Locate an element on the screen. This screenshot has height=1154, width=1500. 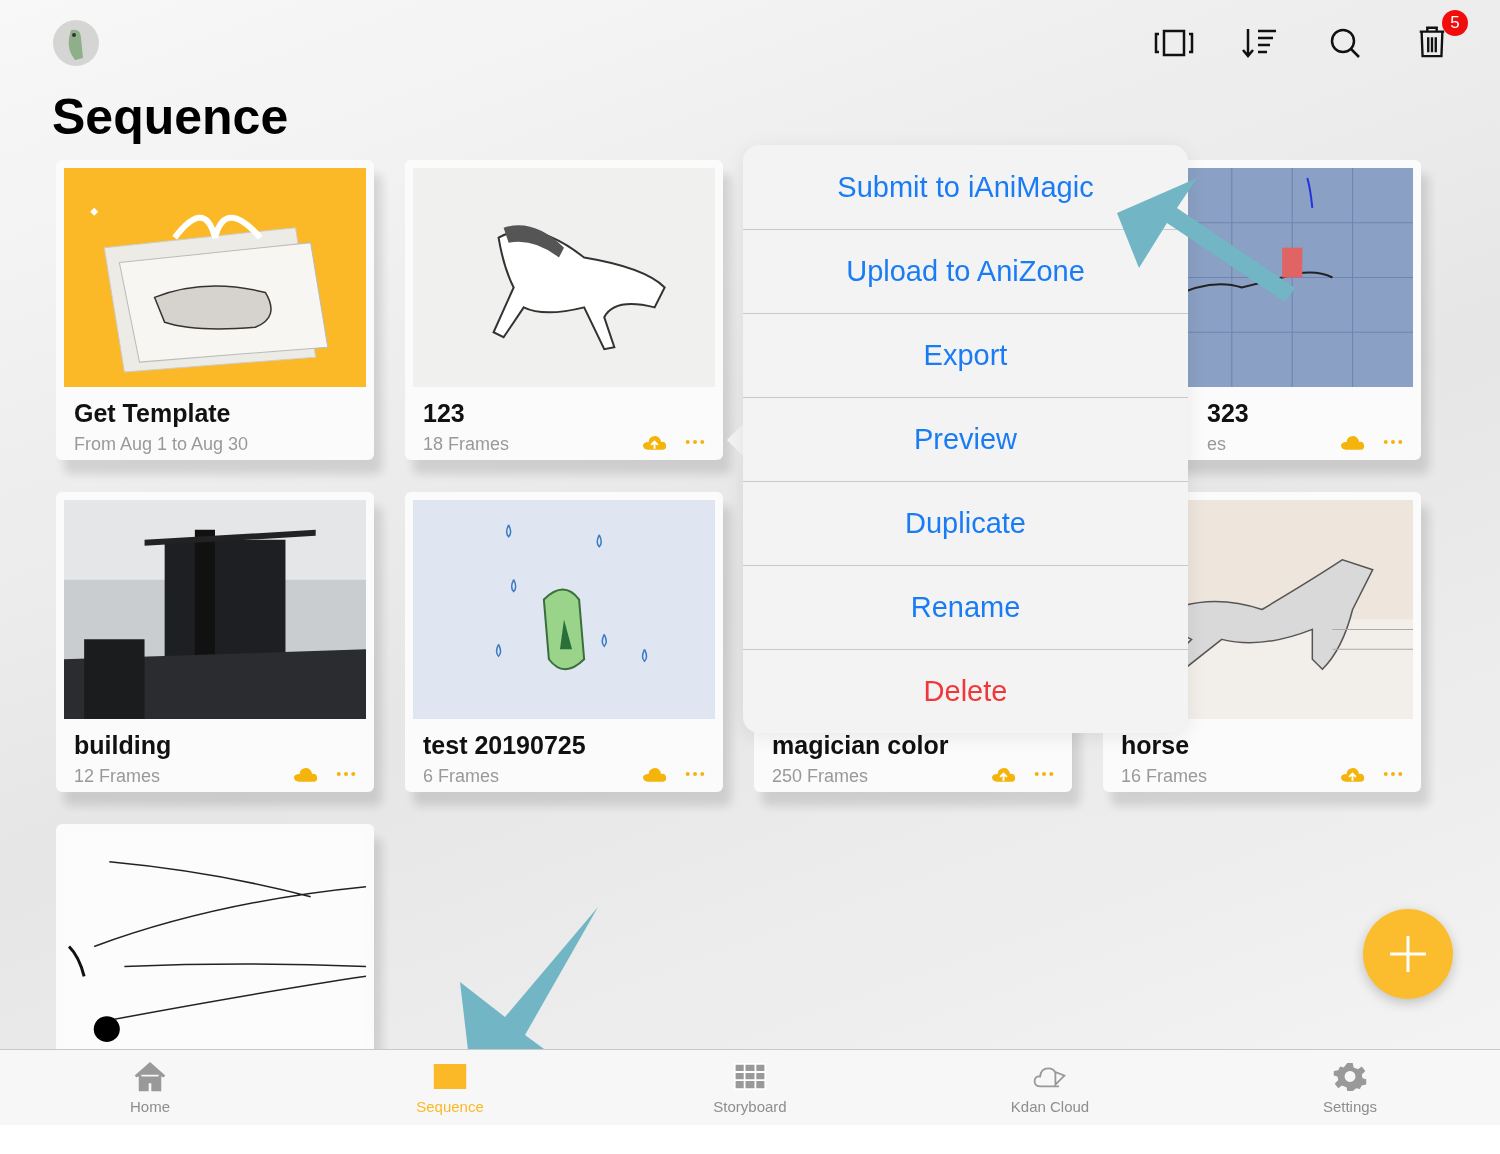
gear-icon is located at coordinates (1350, 1076).